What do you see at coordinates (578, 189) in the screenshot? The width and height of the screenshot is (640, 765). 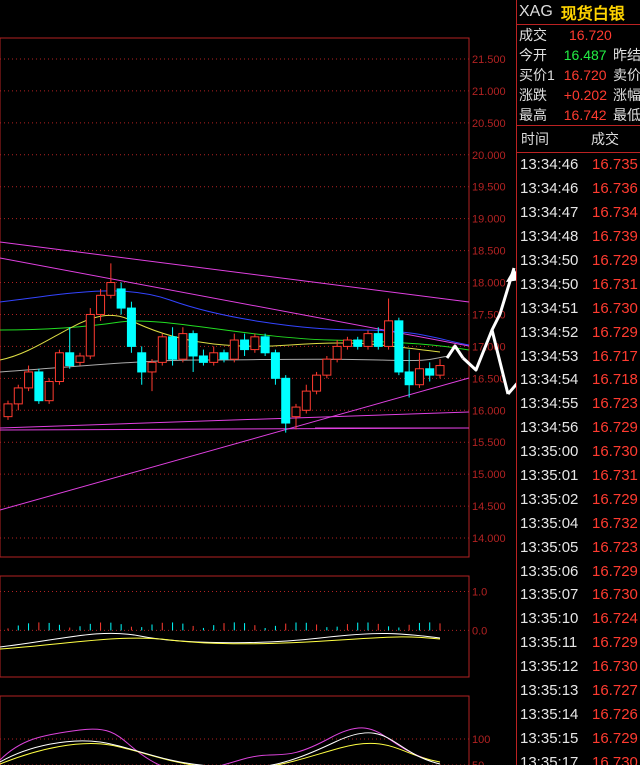 I see `tick-row: 13:34:46 16.736` at bounding box center [578, 189].